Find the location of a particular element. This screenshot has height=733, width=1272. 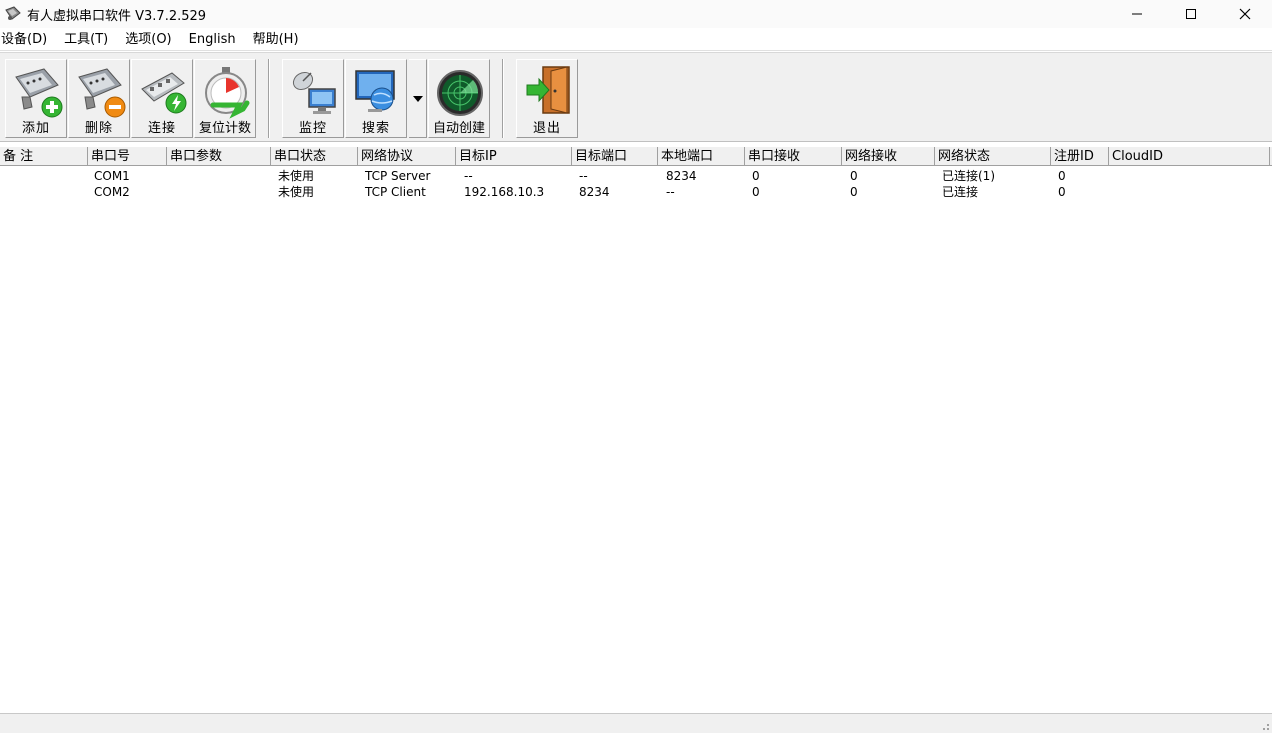

connect-button: 连接 is located at coordinates (162, 98).